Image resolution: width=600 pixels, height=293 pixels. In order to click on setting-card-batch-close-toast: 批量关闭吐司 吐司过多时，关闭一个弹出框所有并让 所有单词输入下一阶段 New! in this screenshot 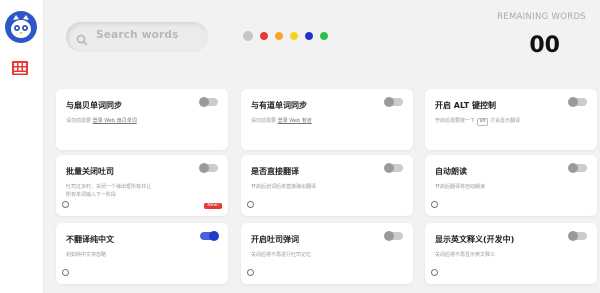, I will do `click(142, 185)`.